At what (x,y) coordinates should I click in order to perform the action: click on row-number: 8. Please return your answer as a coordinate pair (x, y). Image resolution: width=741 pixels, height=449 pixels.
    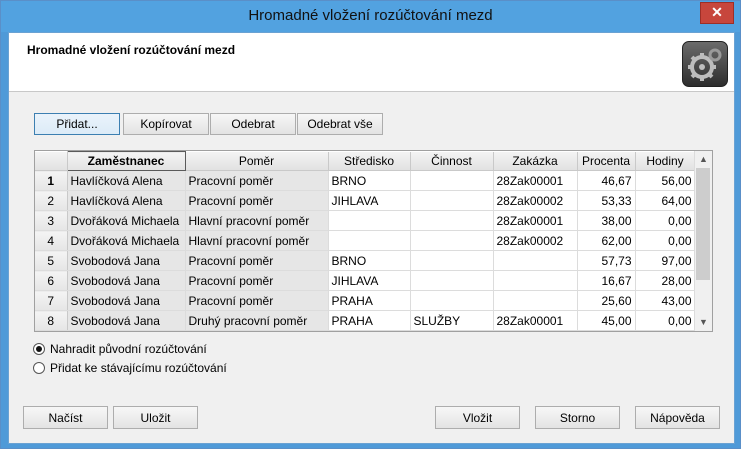
    Looking at the image, I should click on (51, 320).